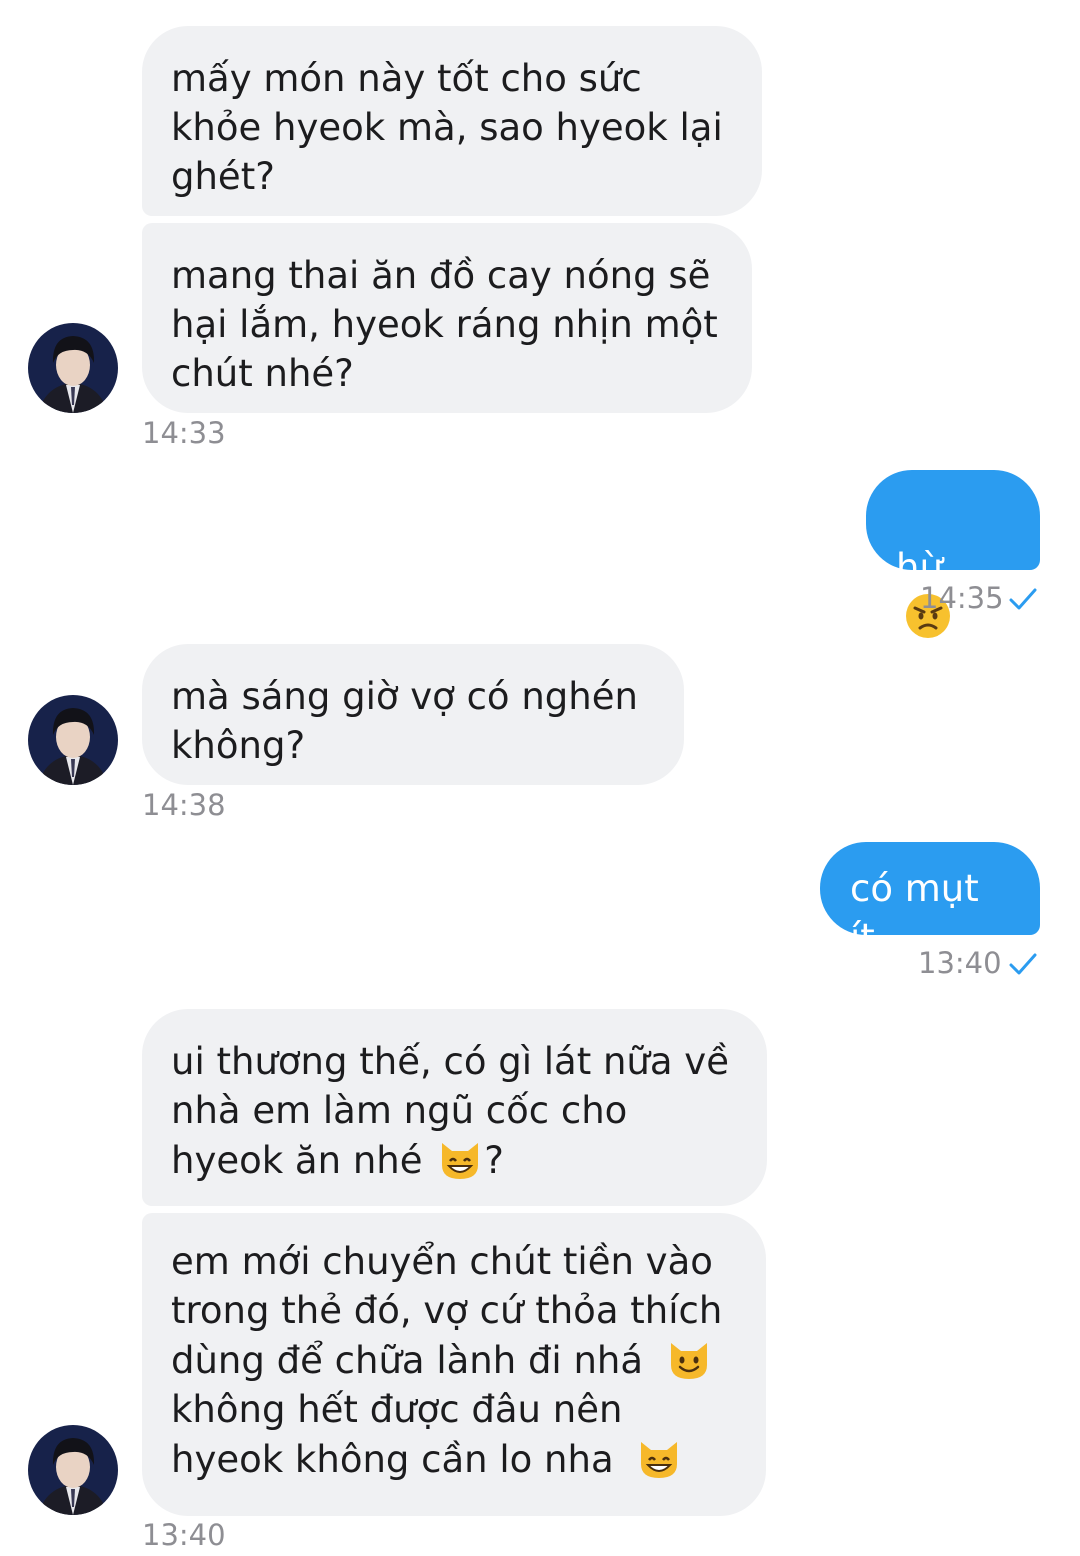 This screenshot has height=1556, width=1080. Describe the element at coordinates (953, 554) in the screenshot. I see `message-bubble: hừ` at that location.